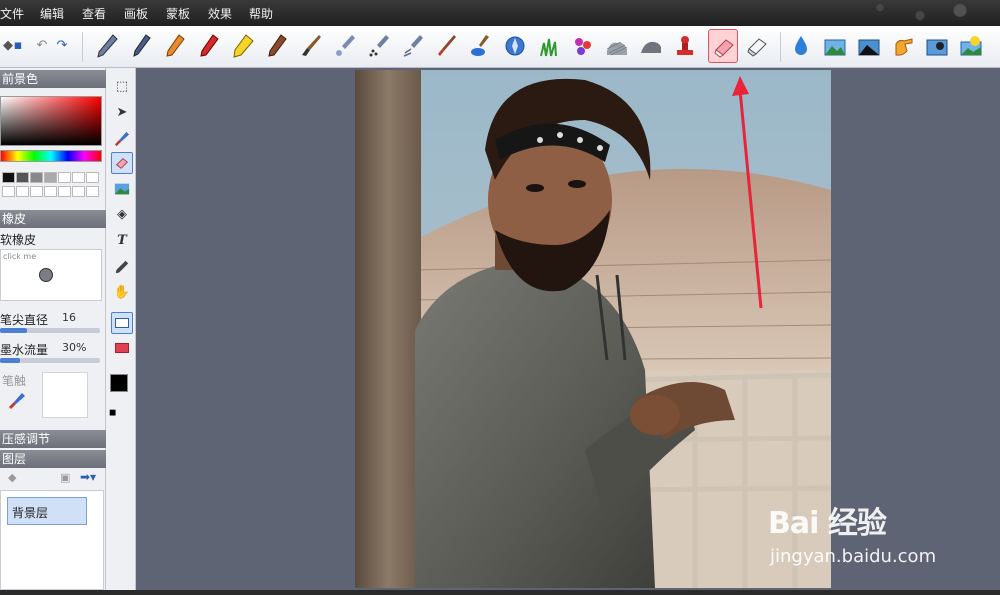 Image resolution: width=1000 pixels, height=595 pixels. I want to click on brush-size-slider, so click(50, 330).